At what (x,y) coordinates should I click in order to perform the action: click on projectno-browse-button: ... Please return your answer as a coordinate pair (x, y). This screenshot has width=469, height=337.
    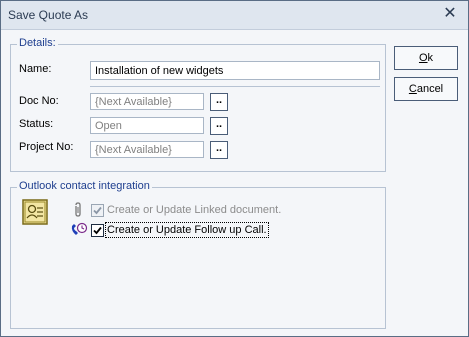
    Looking at the image, I should click on (219, 150).